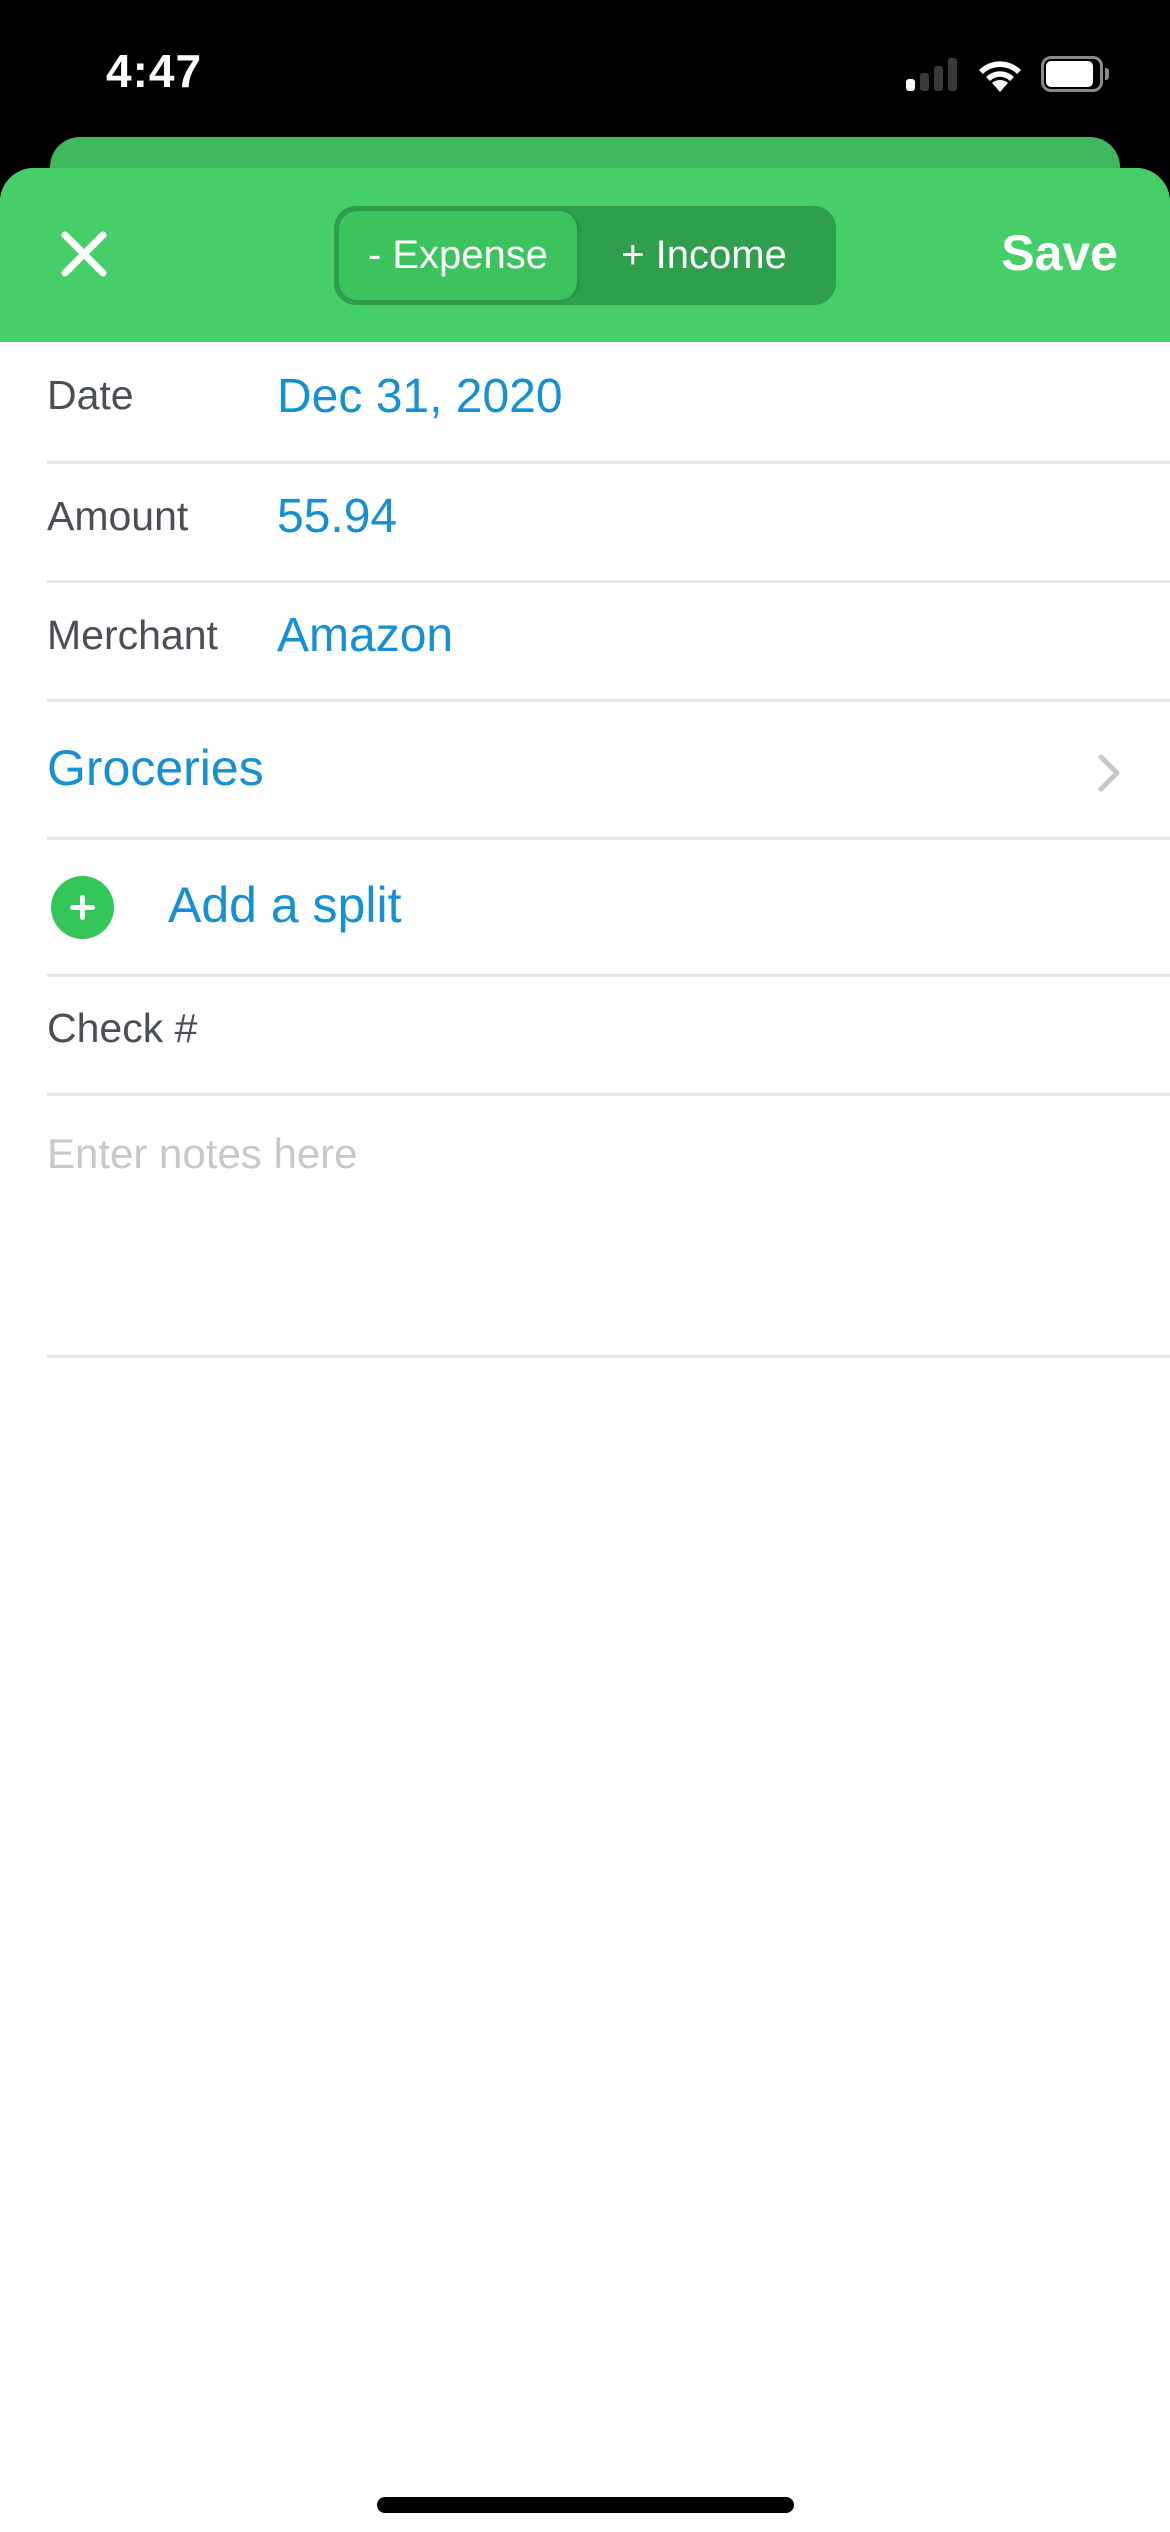 The width and height of the screenshot is (1170, 2532). Describe the element at coordinates (285, 905) in the screenshot. I see `add-split-label: Add a split` at that location.